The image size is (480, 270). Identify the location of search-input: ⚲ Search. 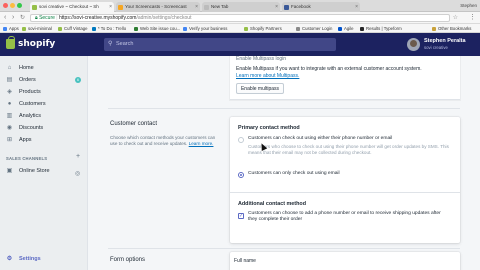
(220, 44).